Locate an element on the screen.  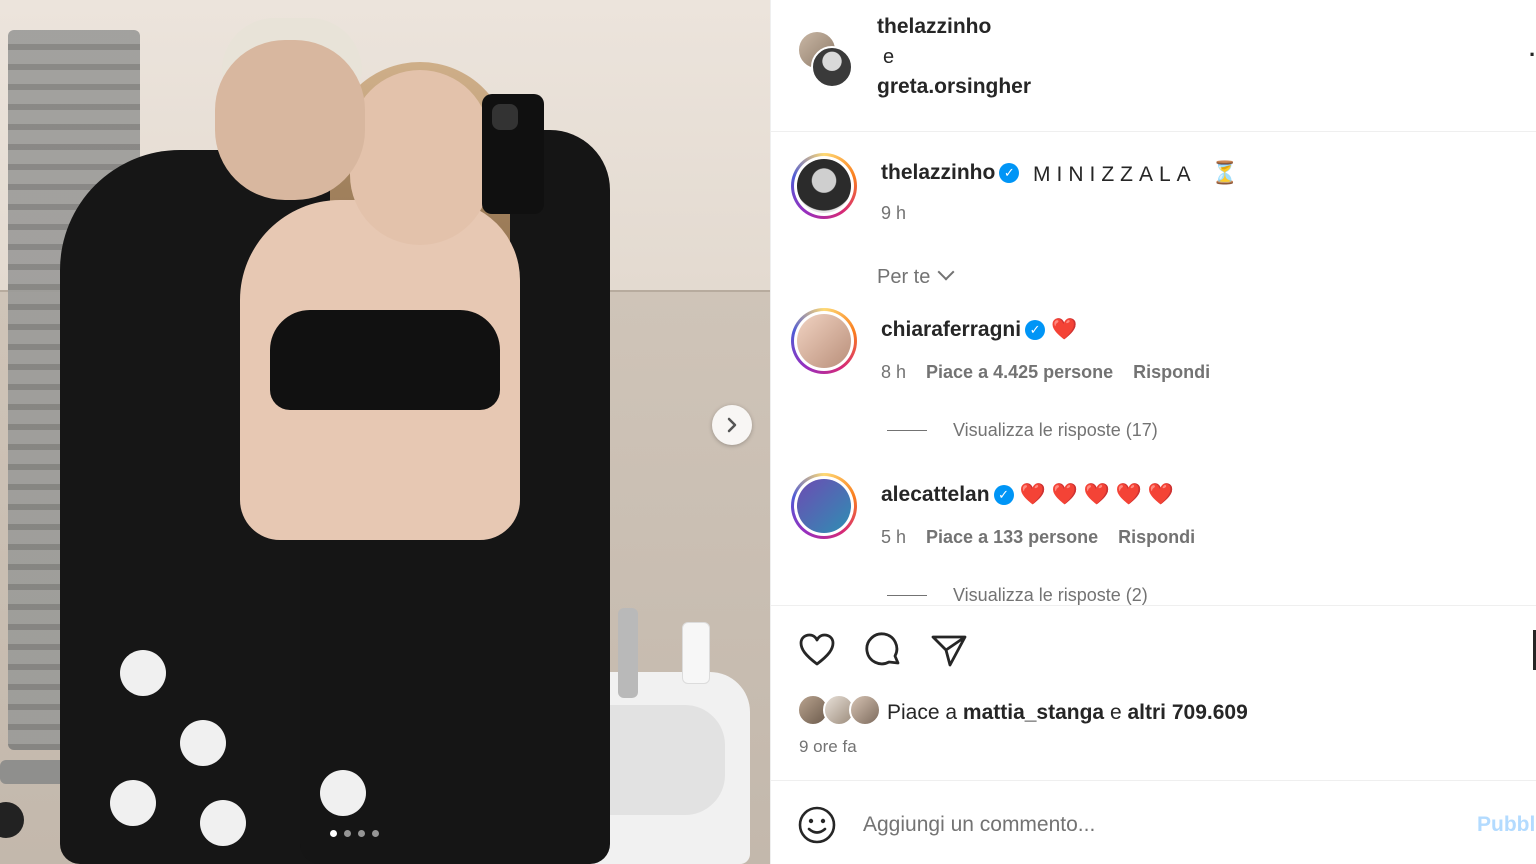
comment-username: chiaraferragni ✓ ❤️ is located at coordinates (979, 330).